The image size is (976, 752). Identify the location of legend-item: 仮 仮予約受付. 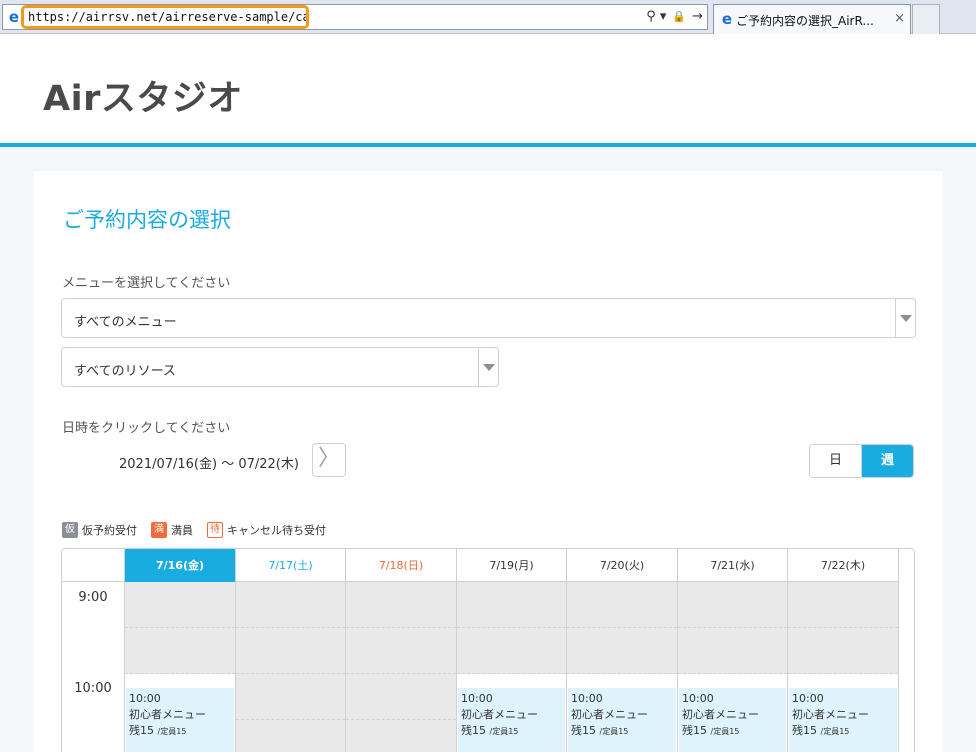
(99, 530).